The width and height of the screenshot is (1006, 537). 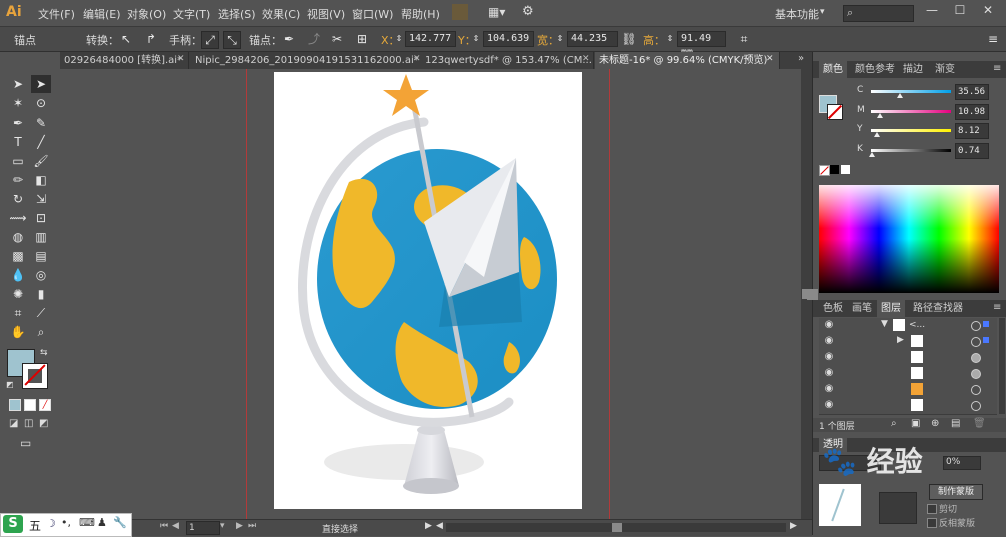 What do you see at coordinates (41, 142) in the screenshot?
I see `line-tool-icon: ╱` at bounding box center [41, 142].